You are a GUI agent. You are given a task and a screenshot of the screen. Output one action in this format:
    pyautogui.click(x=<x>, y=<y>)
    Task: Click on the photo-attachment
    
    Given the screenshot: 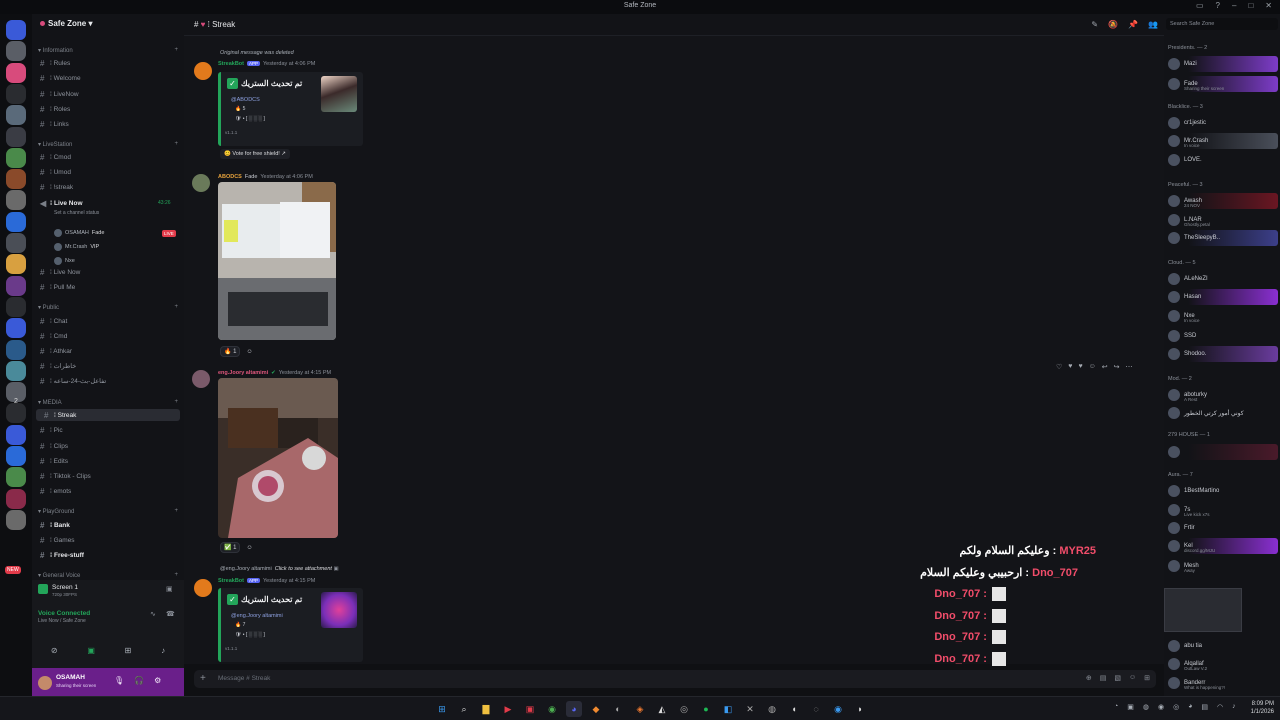 What is the action you would take?
    pyautogui.click(x=278, y=458)
    